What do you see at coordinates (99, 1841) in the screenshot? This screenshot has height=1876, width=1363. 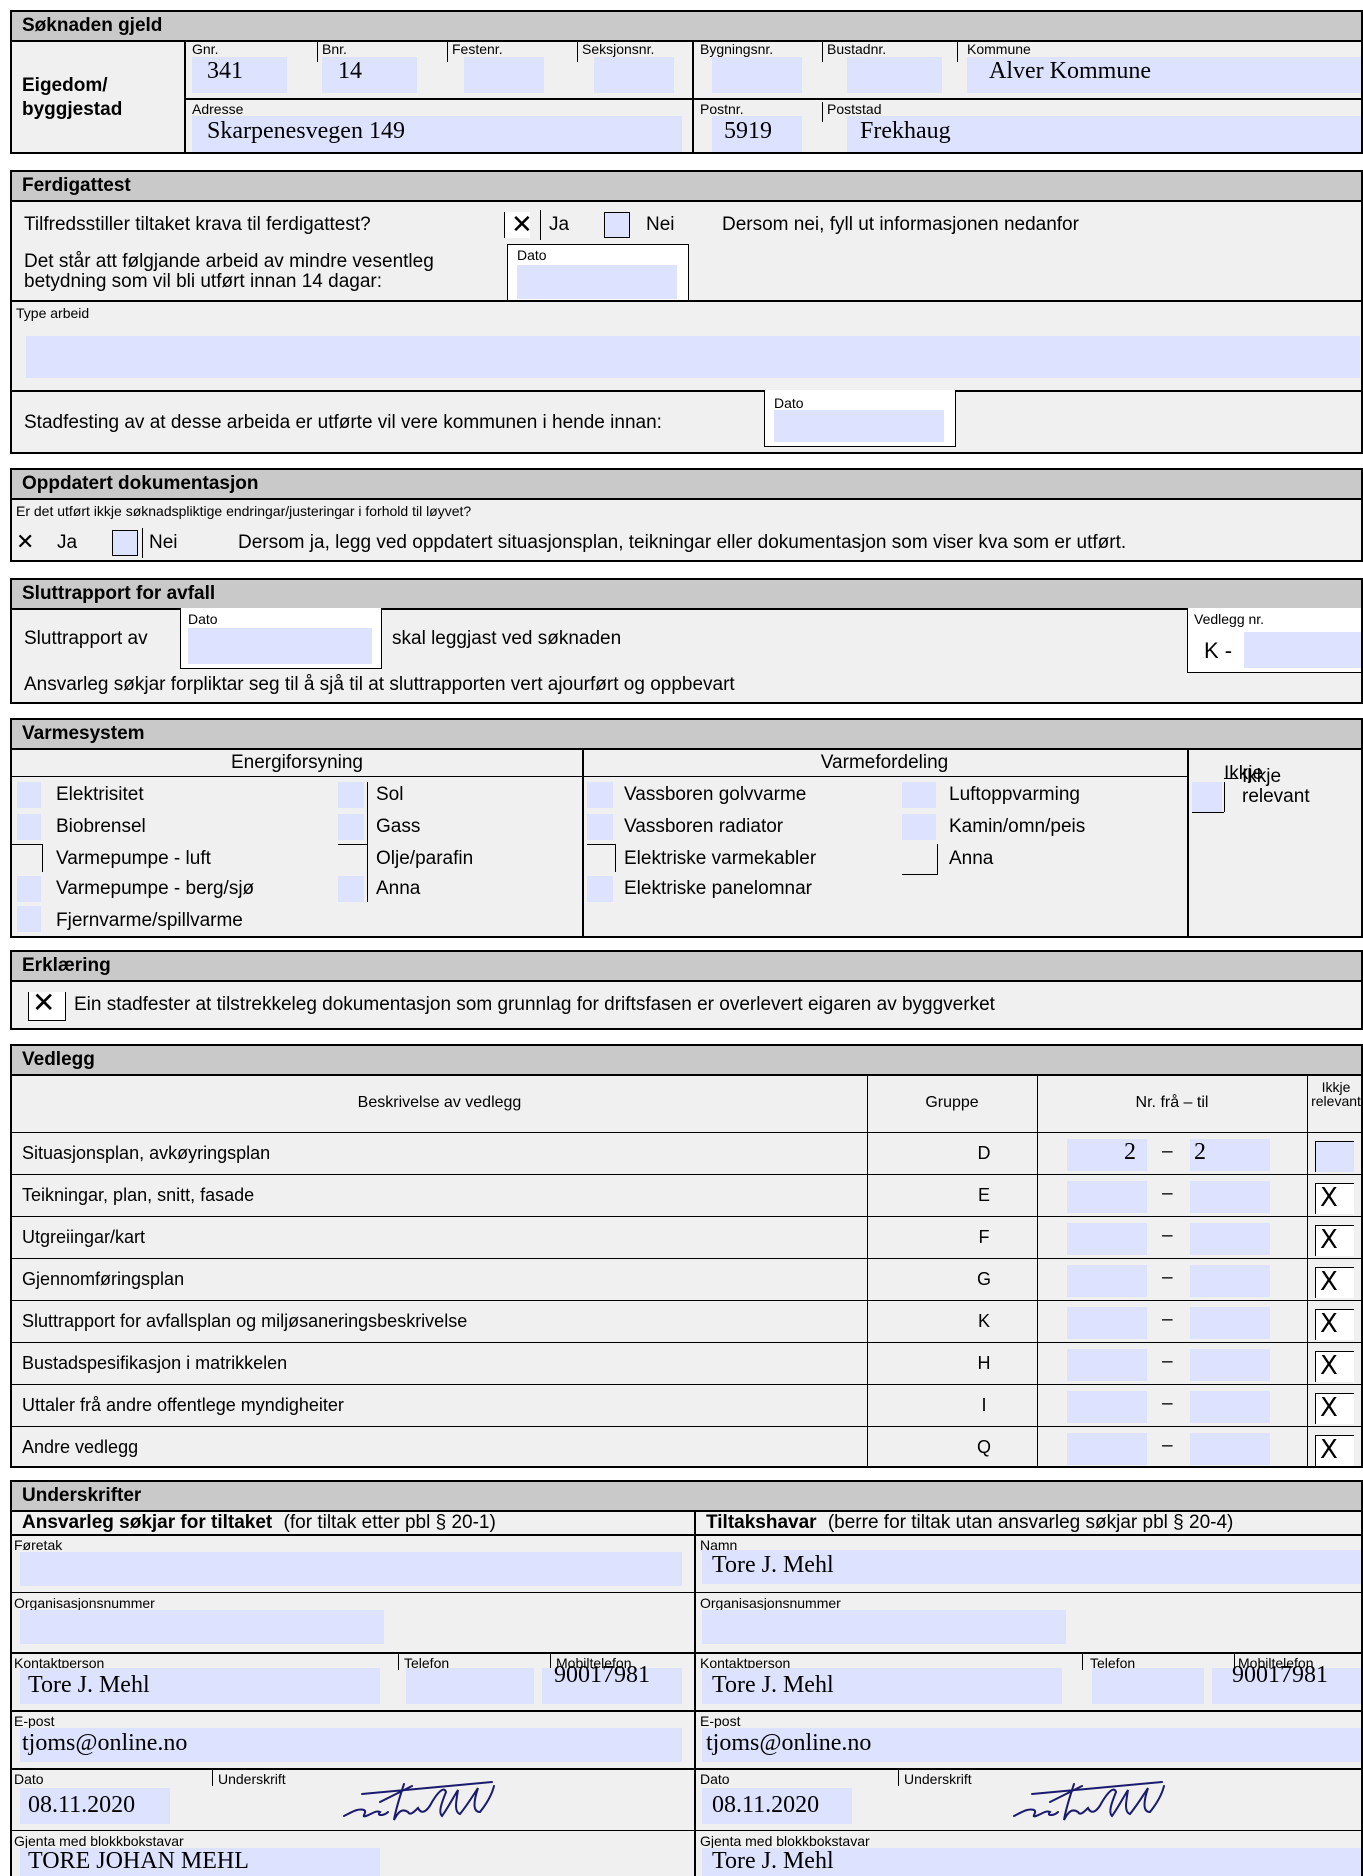 I see `left-gjenta-label: Gjenta med blokkbokstavar` at bounding box center [99, 1841].